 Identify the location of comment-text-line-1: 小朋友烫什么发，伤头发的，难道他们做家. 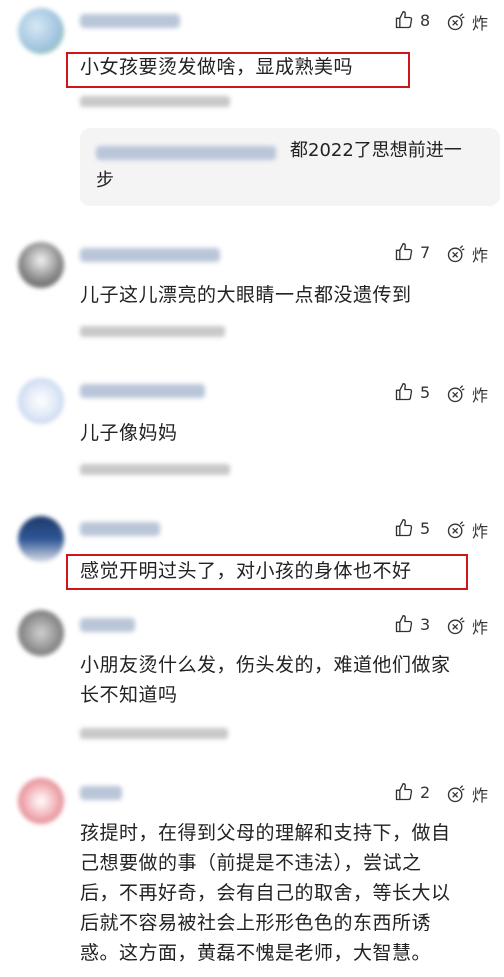
(265, 665).